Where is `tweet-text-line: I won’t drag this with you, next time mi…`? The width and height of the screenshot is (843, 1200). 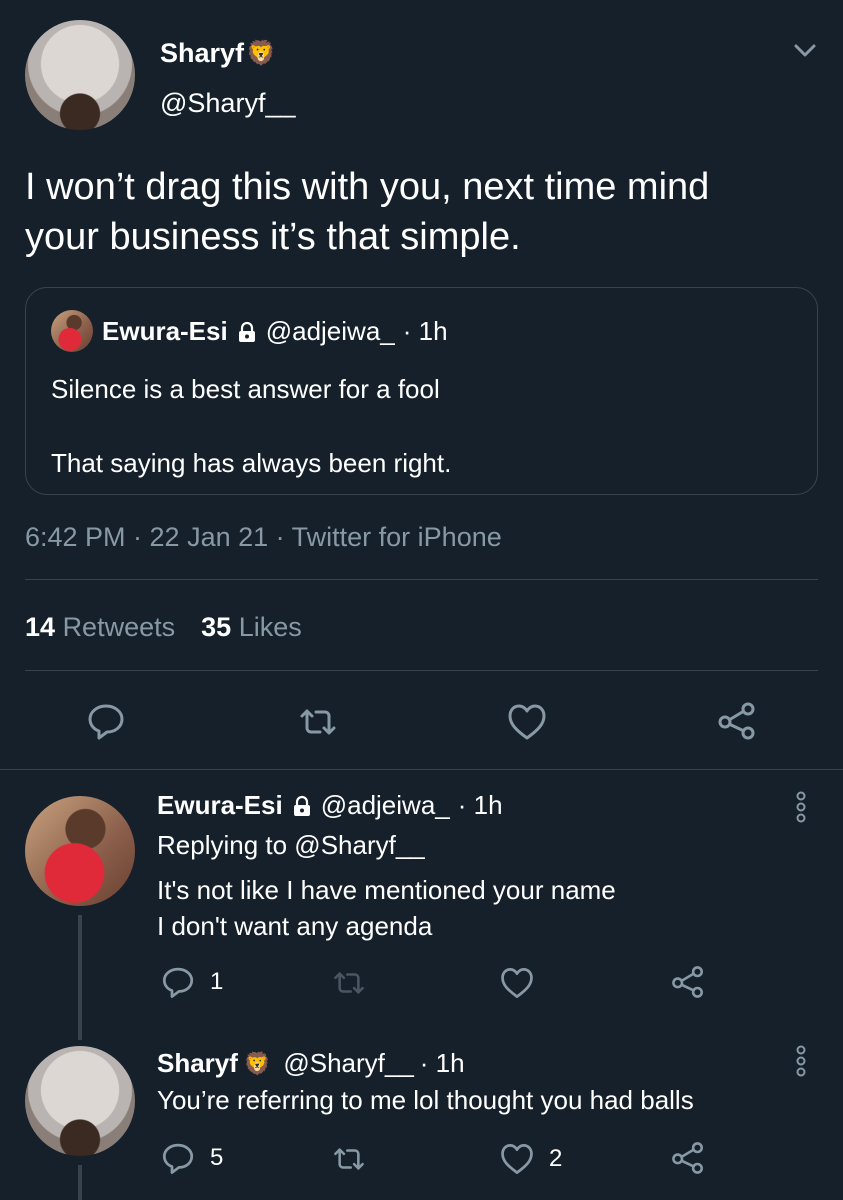 tweet-text-line: I won’t drag this with you, next time mi… is located at coordinates (367, 187).